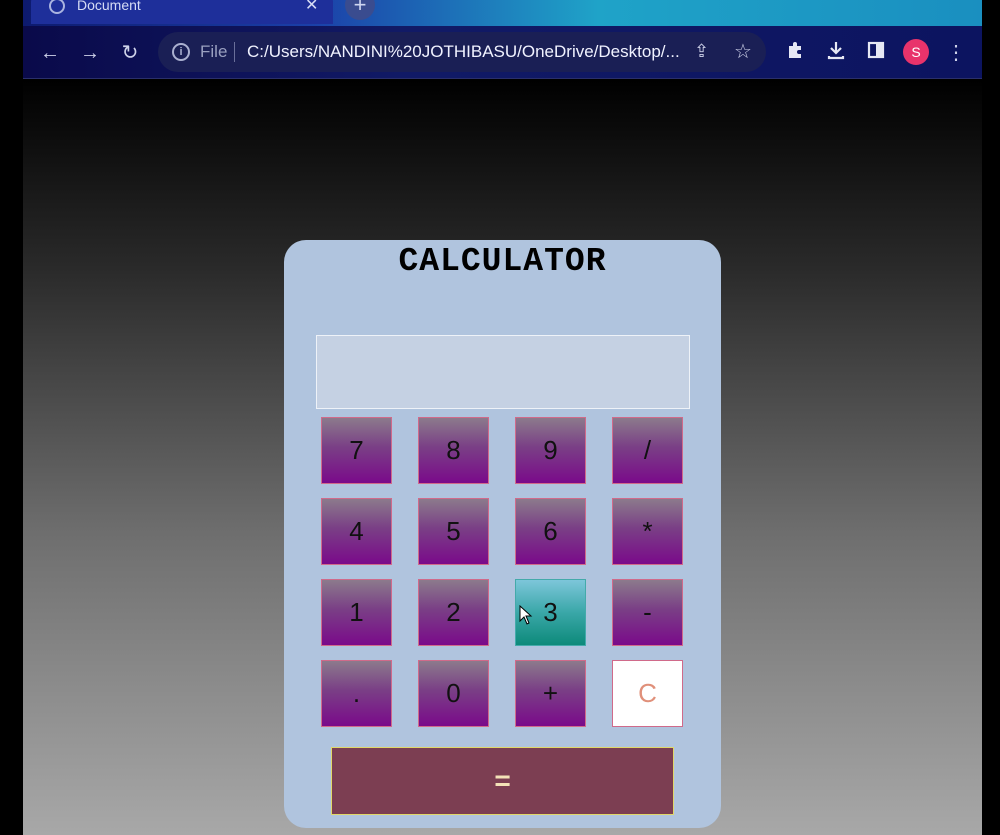 This screenshot has height=835, width=1000. What do you see at coordinates (453, 612) in the screenshot?
I see `key-2: 2` at bounding box center [453, 612].